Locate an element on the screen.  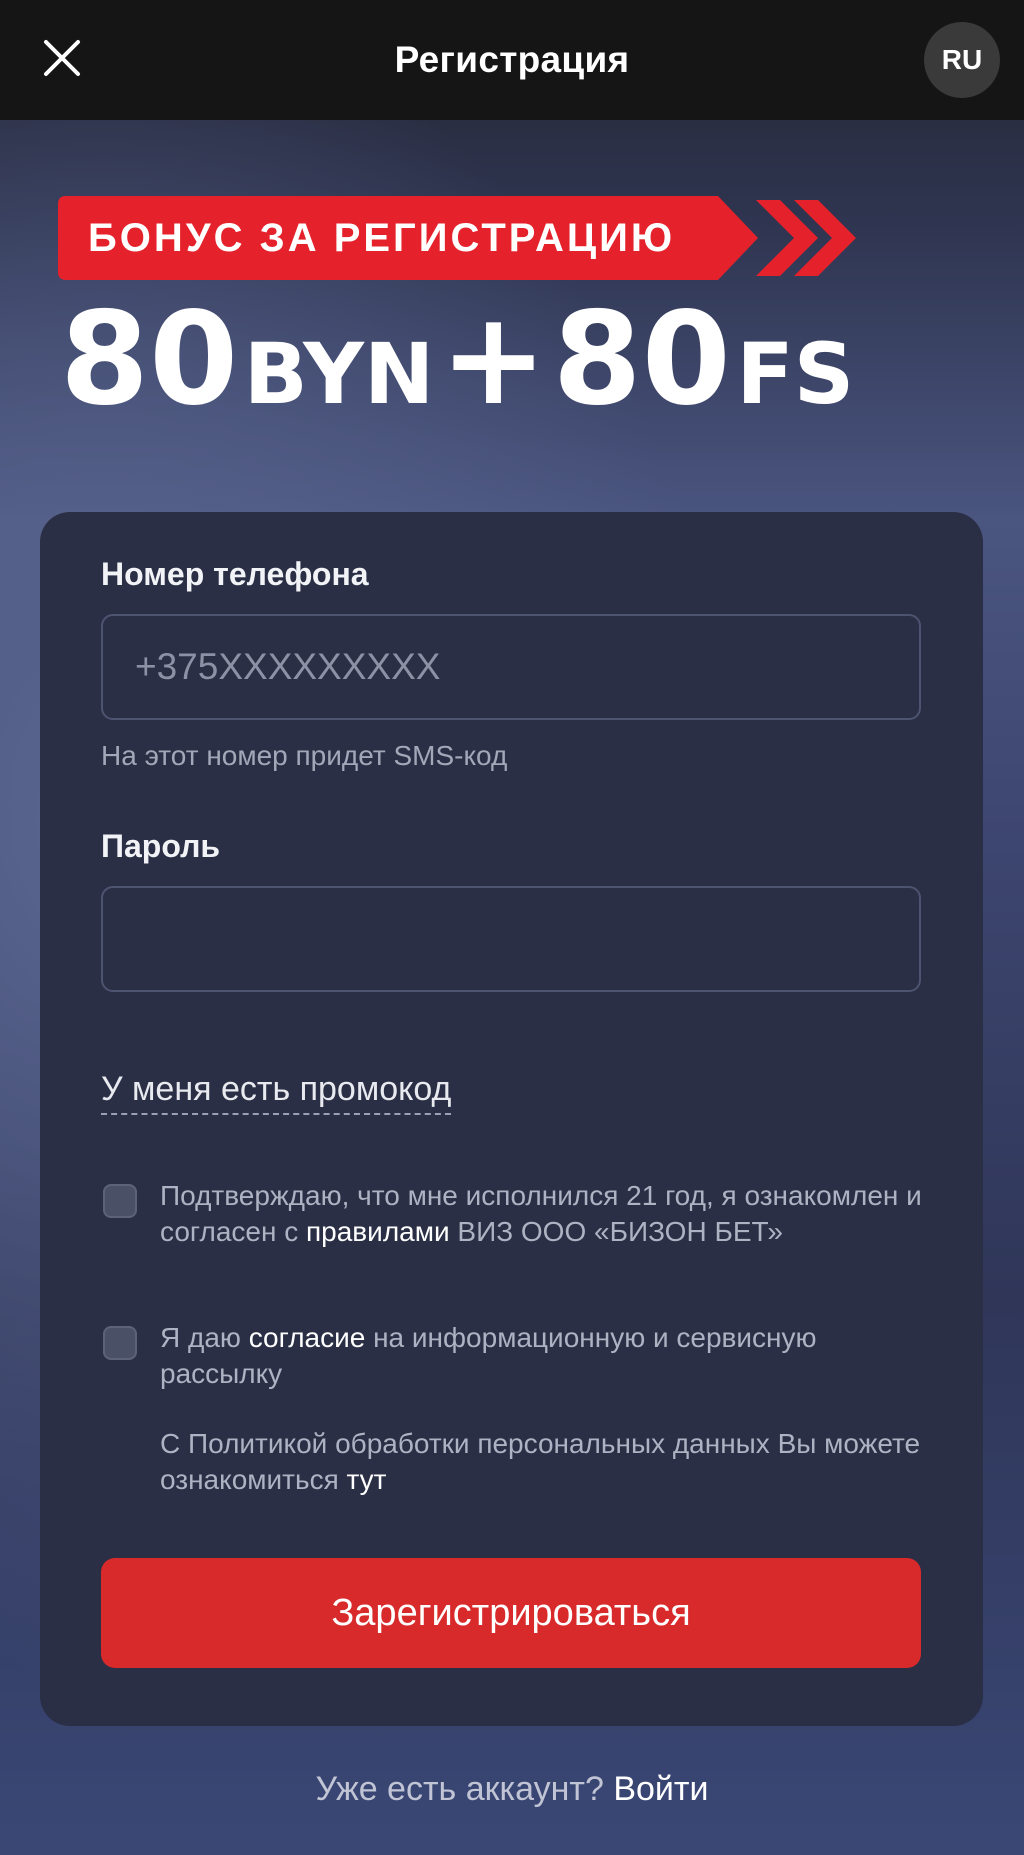
bonus-spins-amount: 80 is located at coordinates (641, 359).